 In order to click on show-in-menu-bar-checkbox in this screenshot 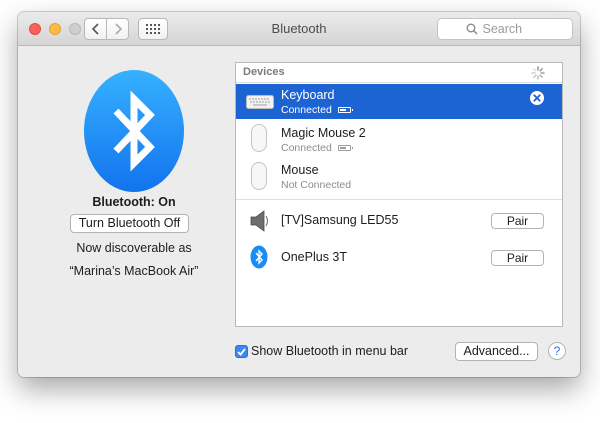, I will do `click(241, 351)`.